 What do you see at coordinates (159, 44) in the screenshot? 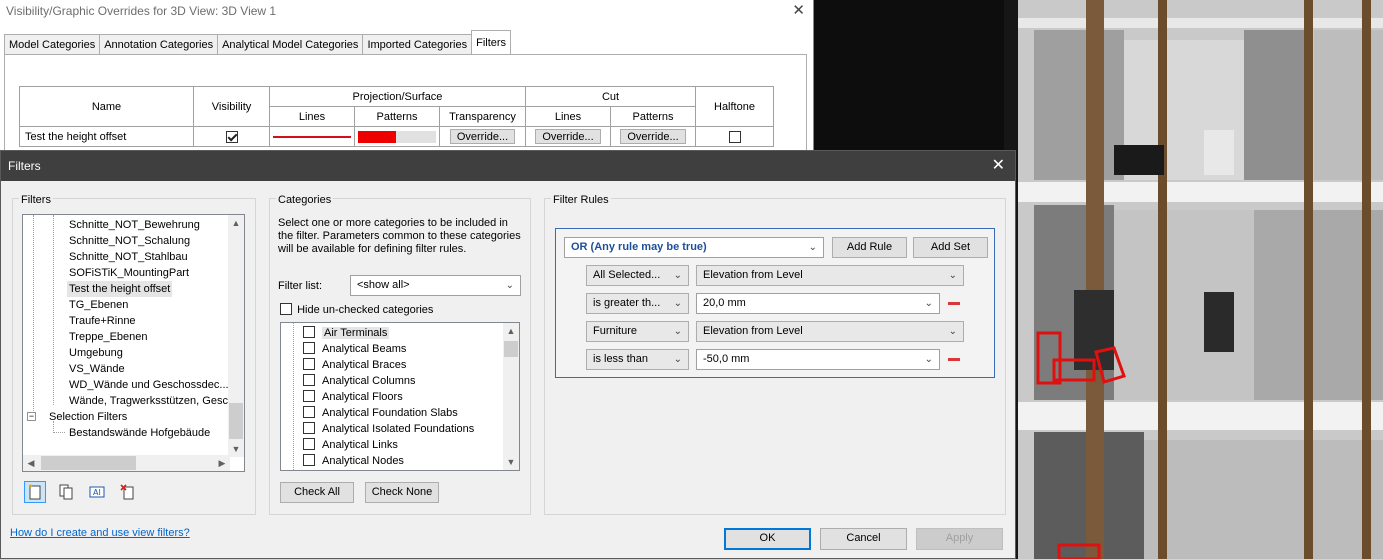
I see `tab-annotation-categories: Annotation Categories` at bounding box center [159, 44].